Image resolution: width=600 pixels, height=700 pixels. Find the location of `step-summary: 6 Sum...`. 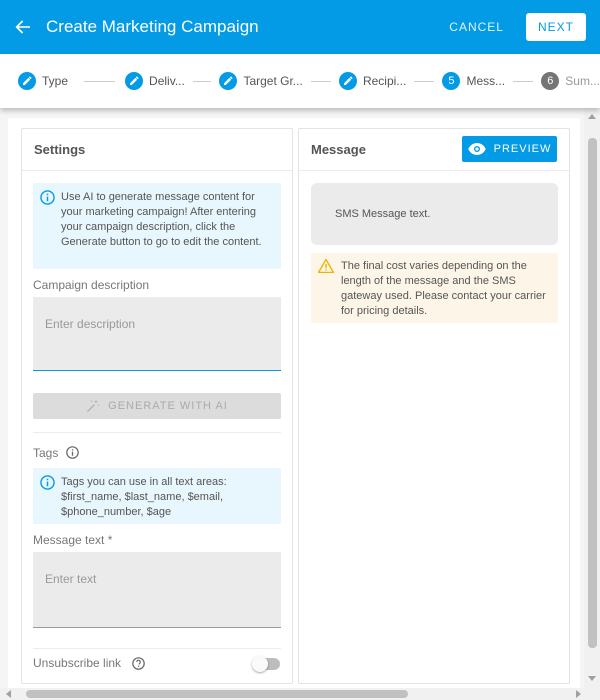

step-summary: 6 Sum... is located at coordinates (570, 81).